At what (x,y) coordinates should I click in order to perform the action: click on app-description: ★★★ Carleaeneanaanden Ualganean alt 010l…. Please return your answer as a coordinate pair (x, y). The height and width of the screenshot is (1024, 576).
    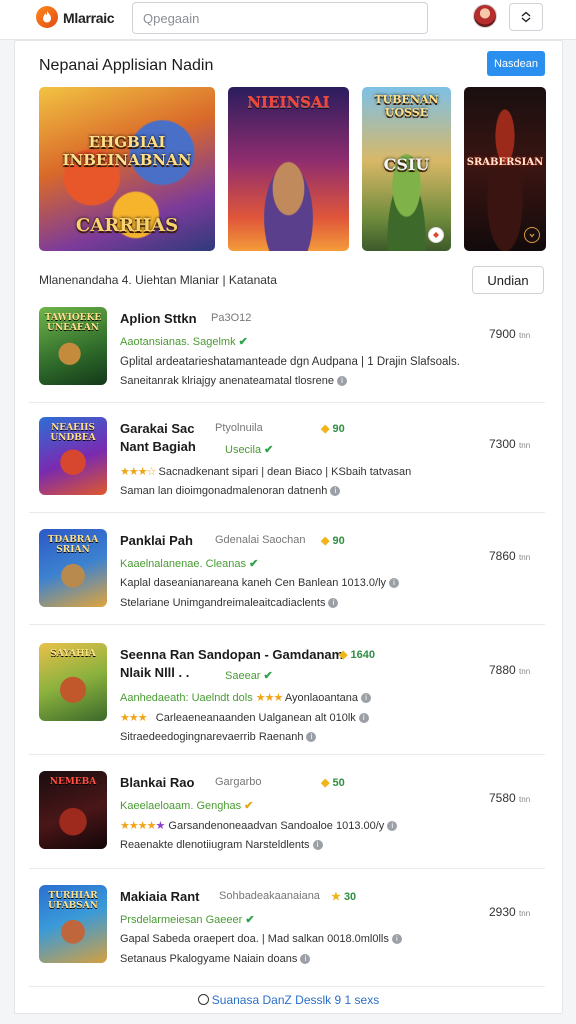
    Looking at the image, I should click on (244, 717).